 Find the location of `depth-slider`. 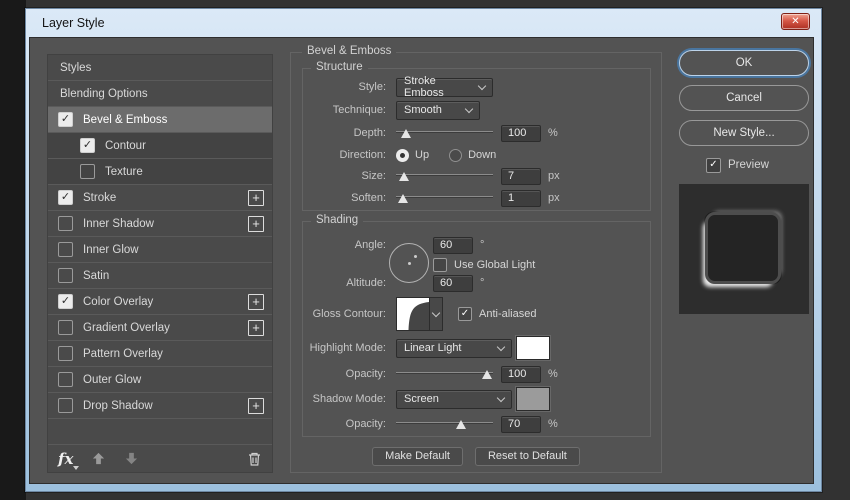

depth-slider is located at coordinates (444, 133).